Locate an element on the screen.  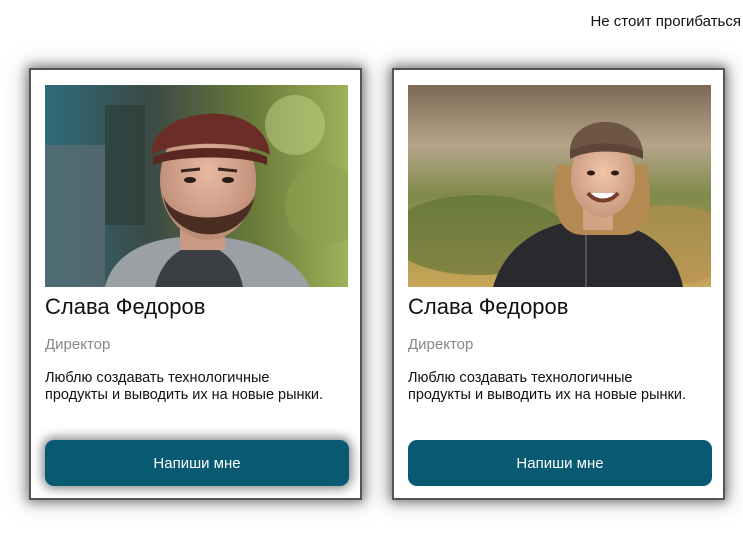
woman-portrait-image is located at coordinates (559, 186).